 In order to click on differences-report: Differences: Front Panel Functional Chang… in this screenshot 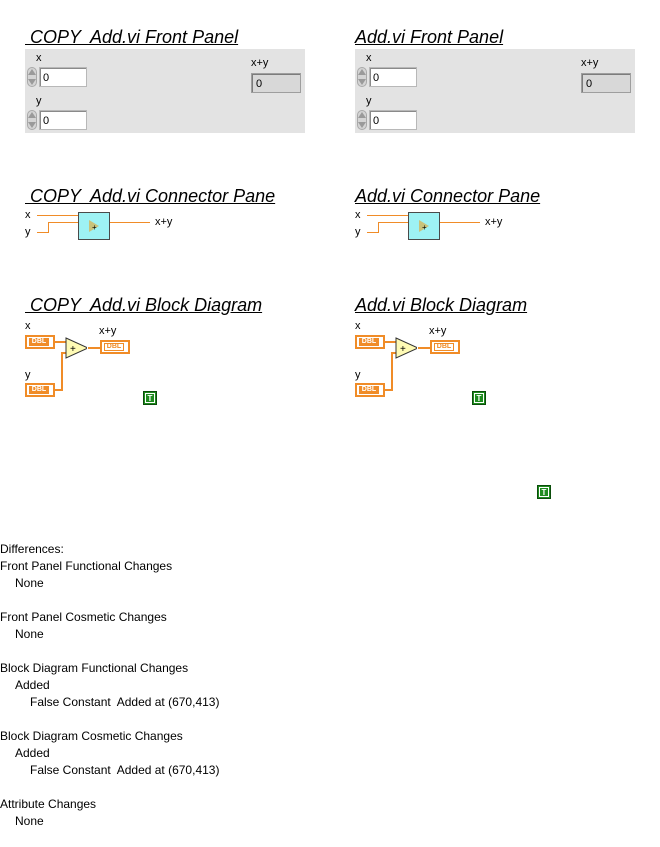, I will do `click(109, 685)`.